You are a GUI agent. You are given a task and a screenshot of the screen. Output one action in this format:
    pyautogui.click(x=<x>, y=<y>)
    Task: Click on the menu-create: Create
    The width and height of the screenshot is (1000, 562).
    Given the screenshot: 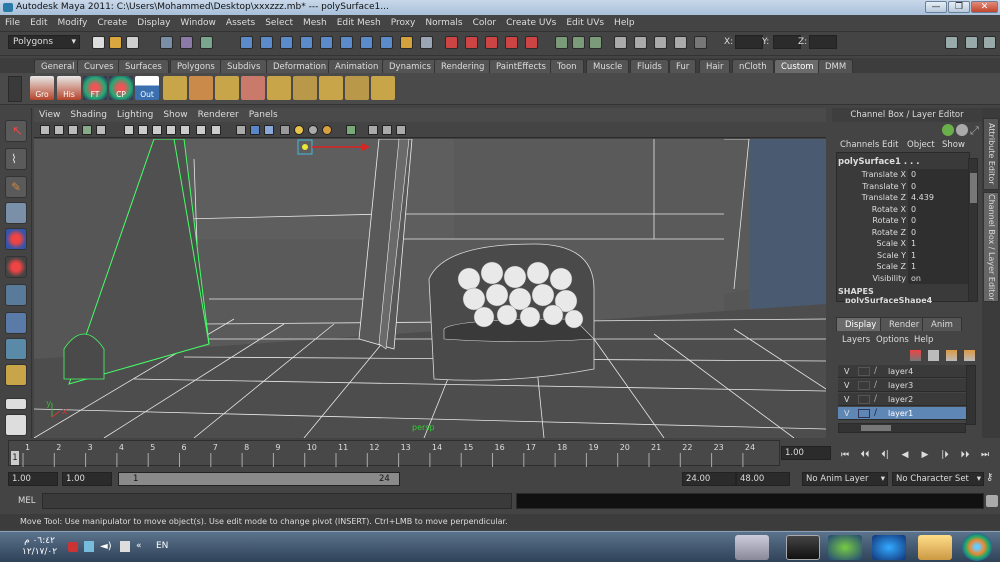 What is the action you would take?
    pyautogui.click(x=112, y=23)
    